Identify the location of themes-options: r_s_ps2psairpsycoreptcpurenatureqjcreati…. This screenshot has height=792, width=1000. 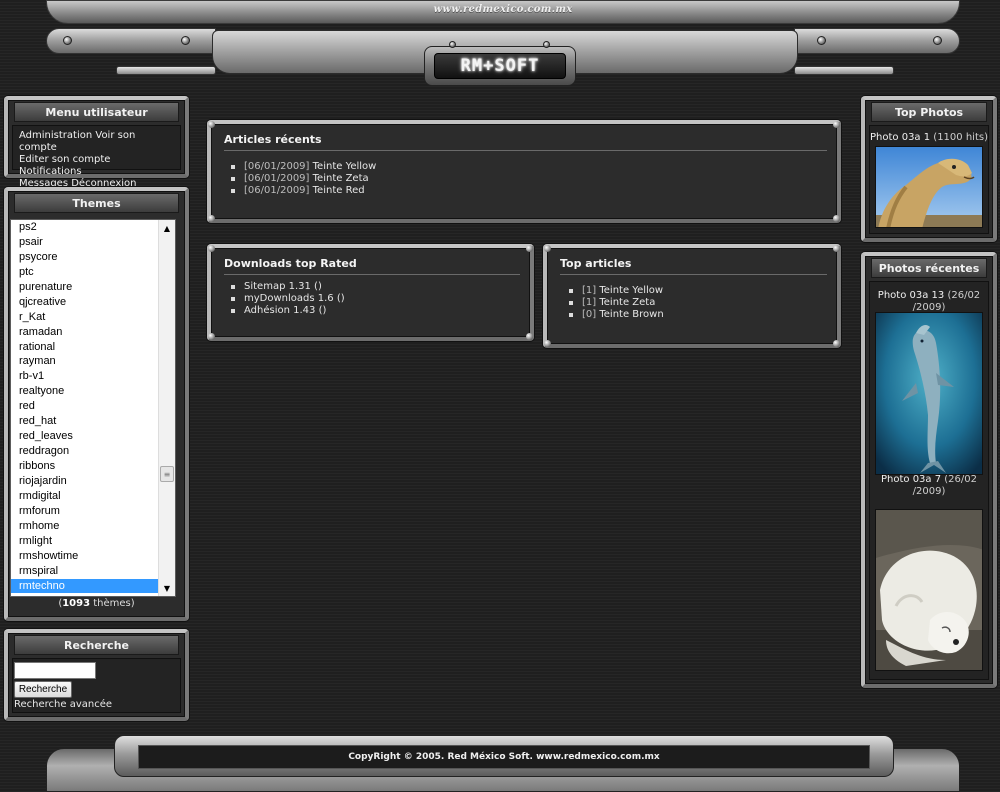
(85, 407).